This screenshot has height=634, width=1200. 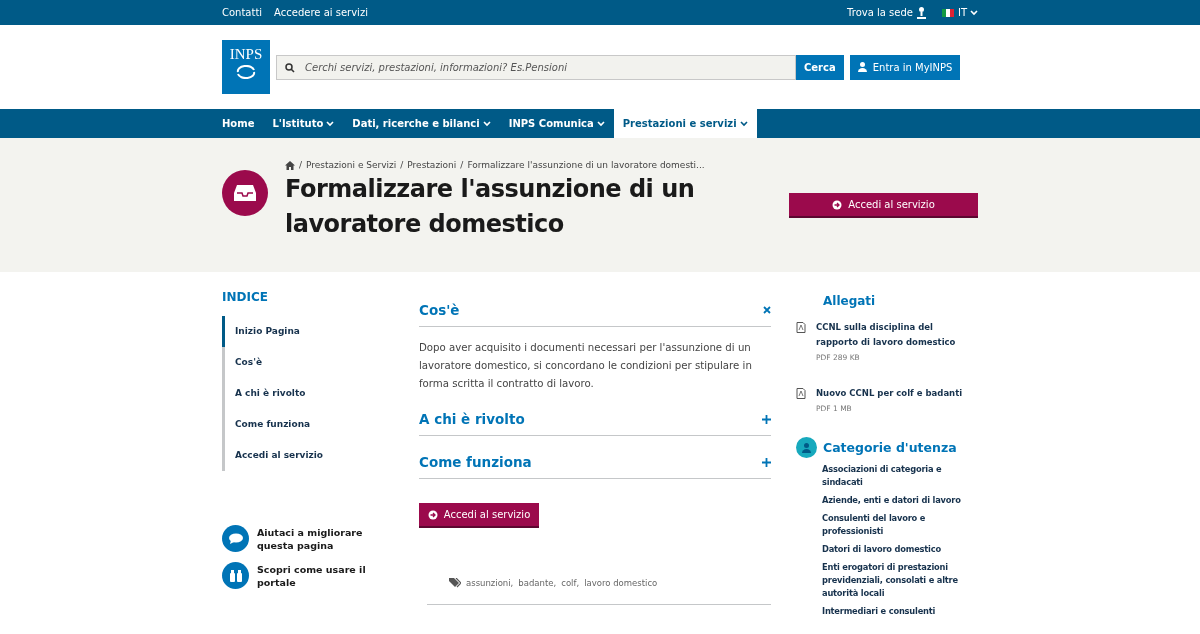 I want to click on tag-link: lavoro domestico, so click(x=621, y=583).